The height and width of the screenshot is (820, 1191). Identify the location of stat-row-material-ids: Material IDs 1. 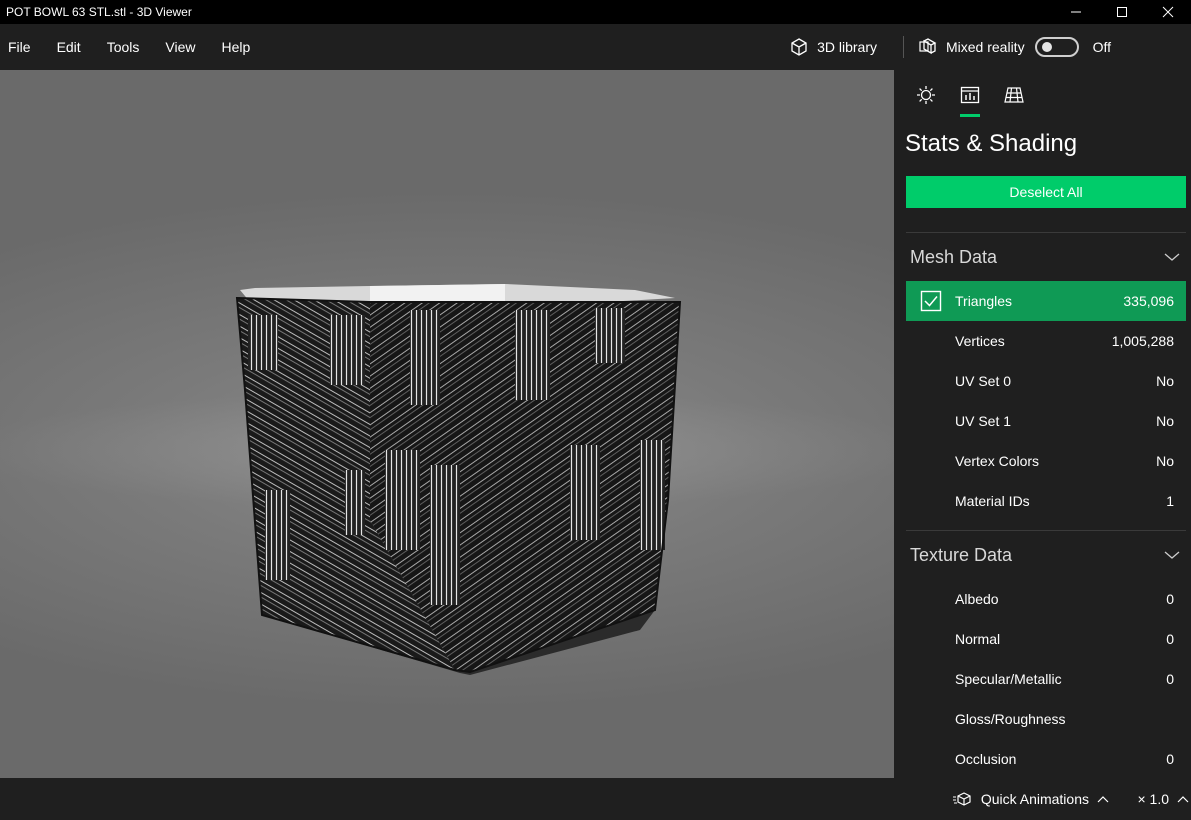
(1046, 501).